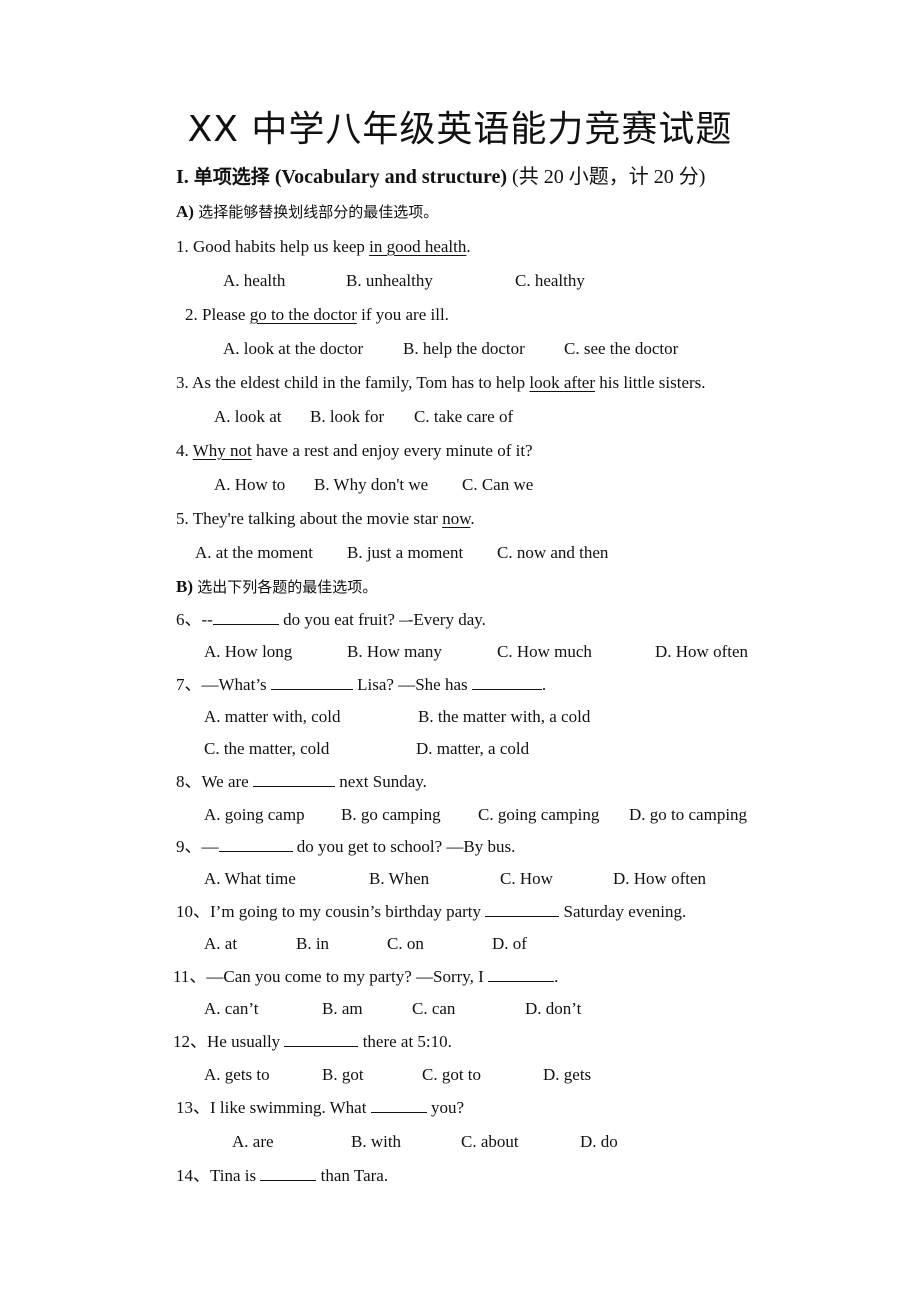 Image resolution: width=920 pixels, height=1302 pixels. What do you see at coordinates (184, 450) in the screenshot?
I see `question-text: 4.` at bounding box center [184, 450].